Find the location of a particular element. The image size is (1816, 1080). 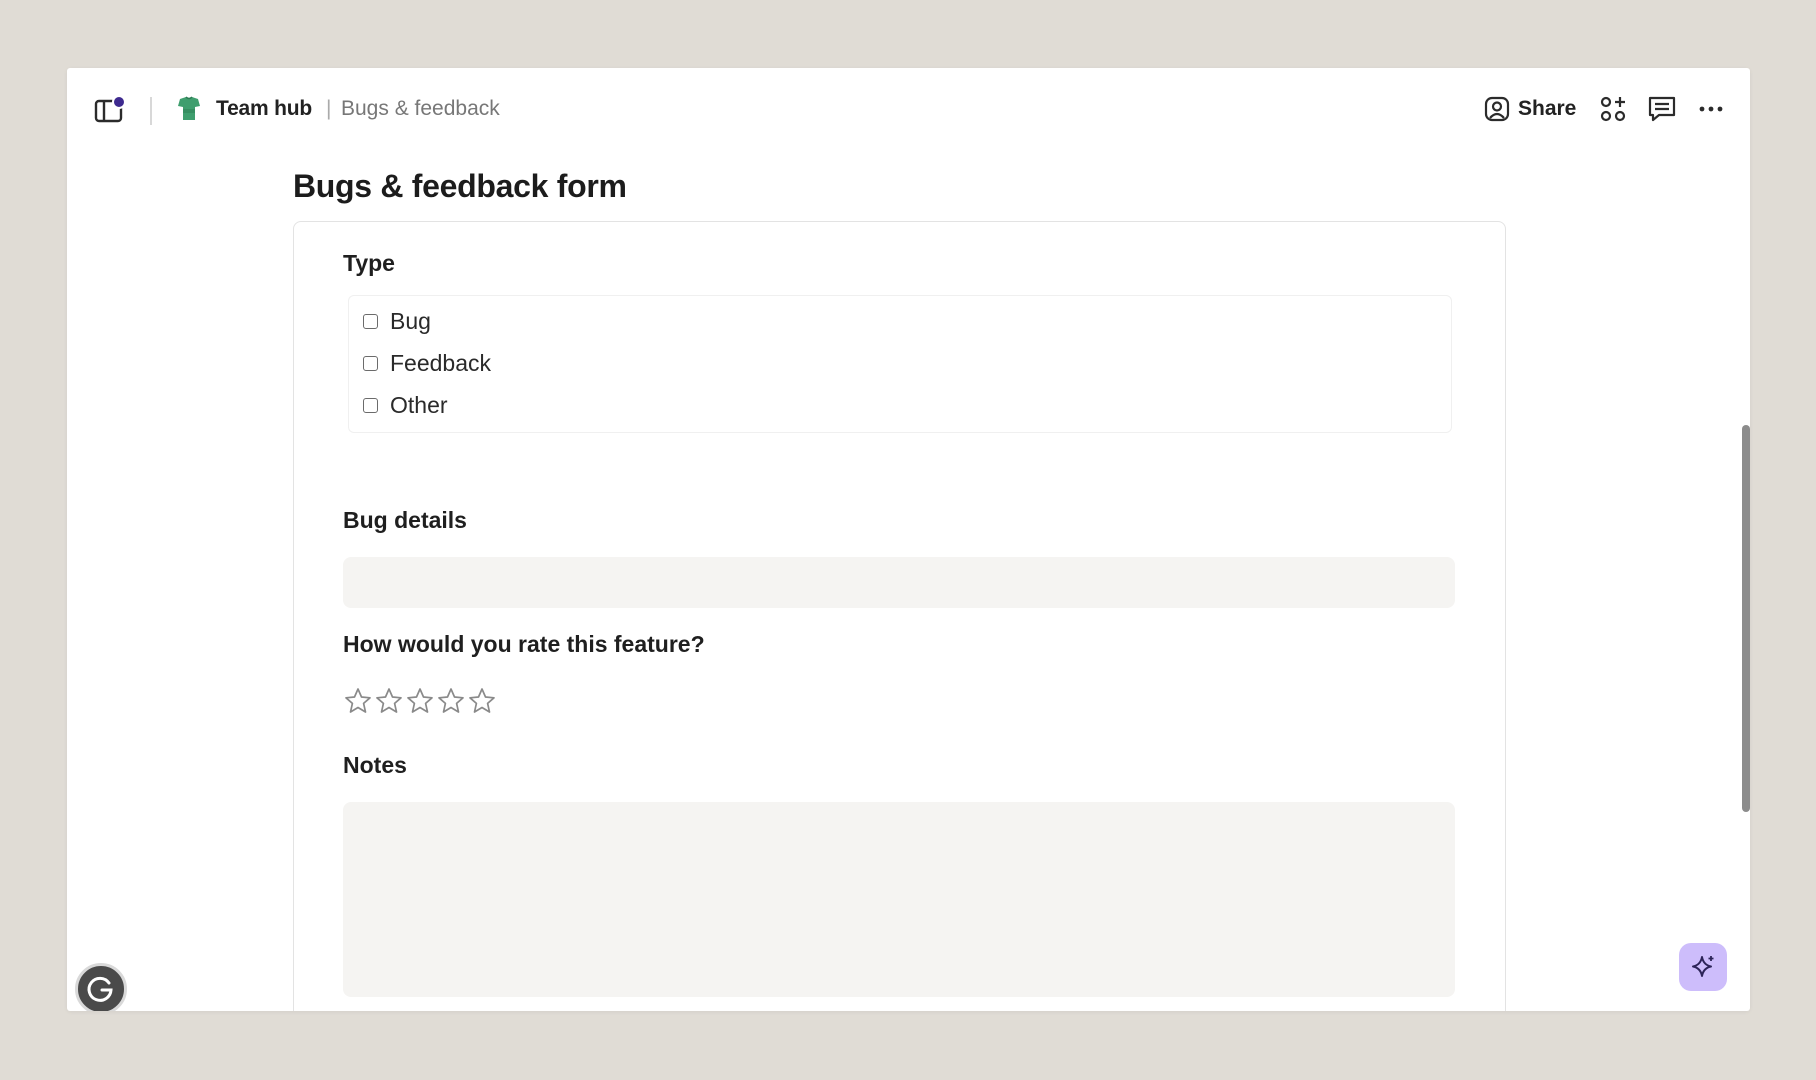

rating-label: How would you rate this feature? is located at coordinates (524, 644).